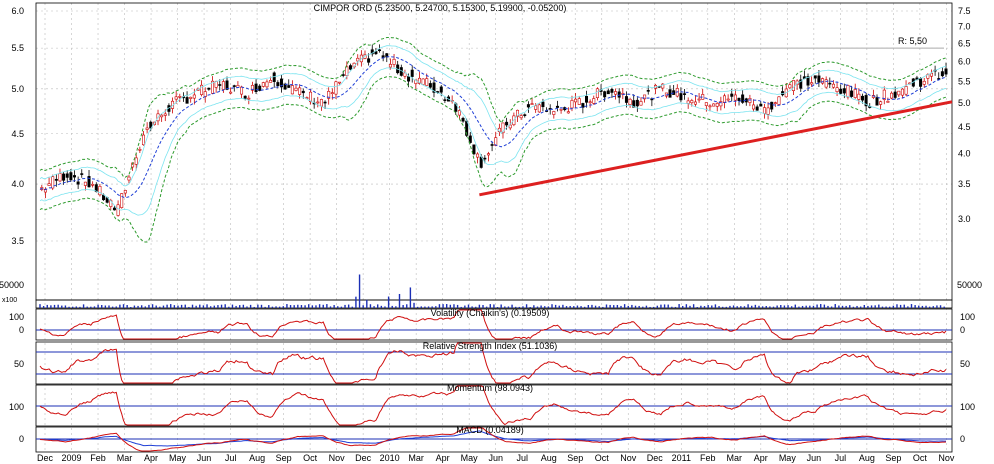 This screenshot has width=994, height=464. What do you see at coordinates (575, 458) in the screenshot?
I see `time-tick-label: Sep` at bounding box center [575, 458].